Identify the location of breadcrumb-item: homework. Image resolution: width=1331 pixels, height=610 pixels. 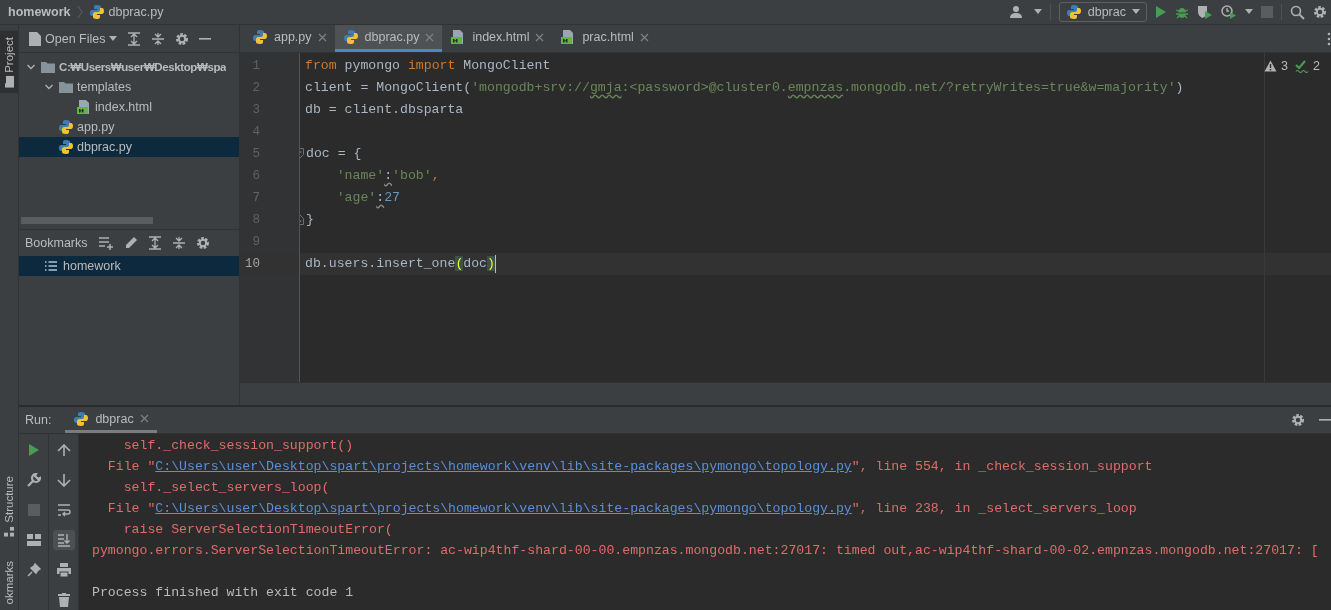
(39, 12).